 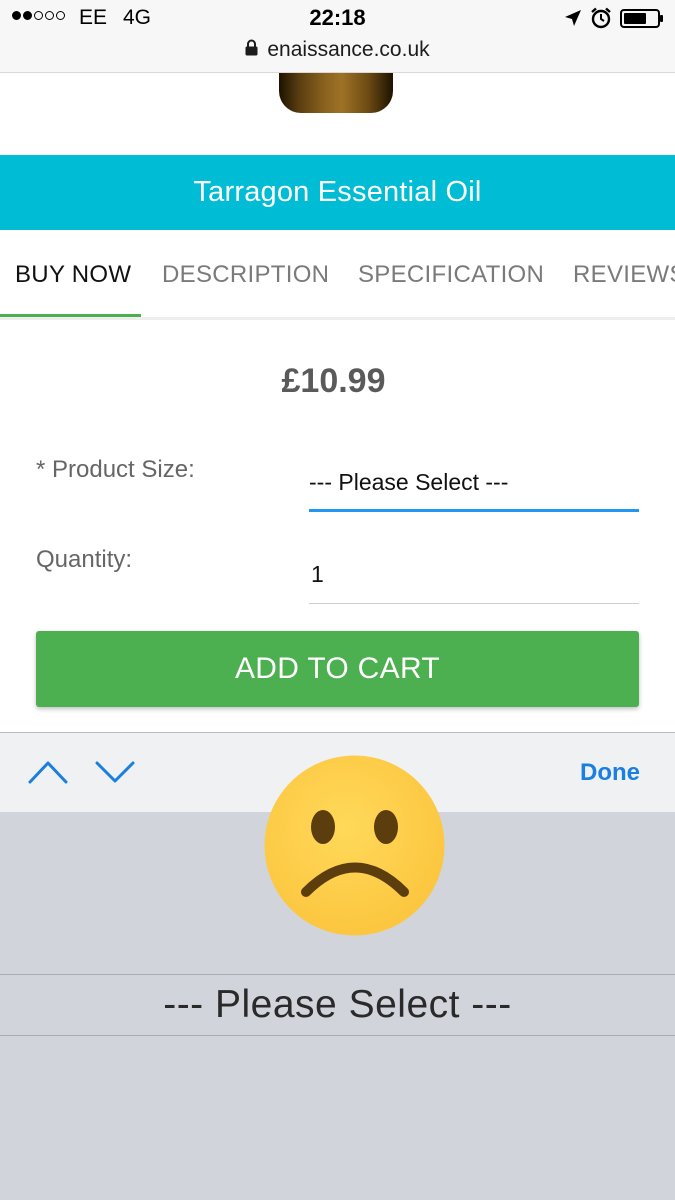 I want to click on tab-specification: SPECIFICATION, so click(x=451, y=275).